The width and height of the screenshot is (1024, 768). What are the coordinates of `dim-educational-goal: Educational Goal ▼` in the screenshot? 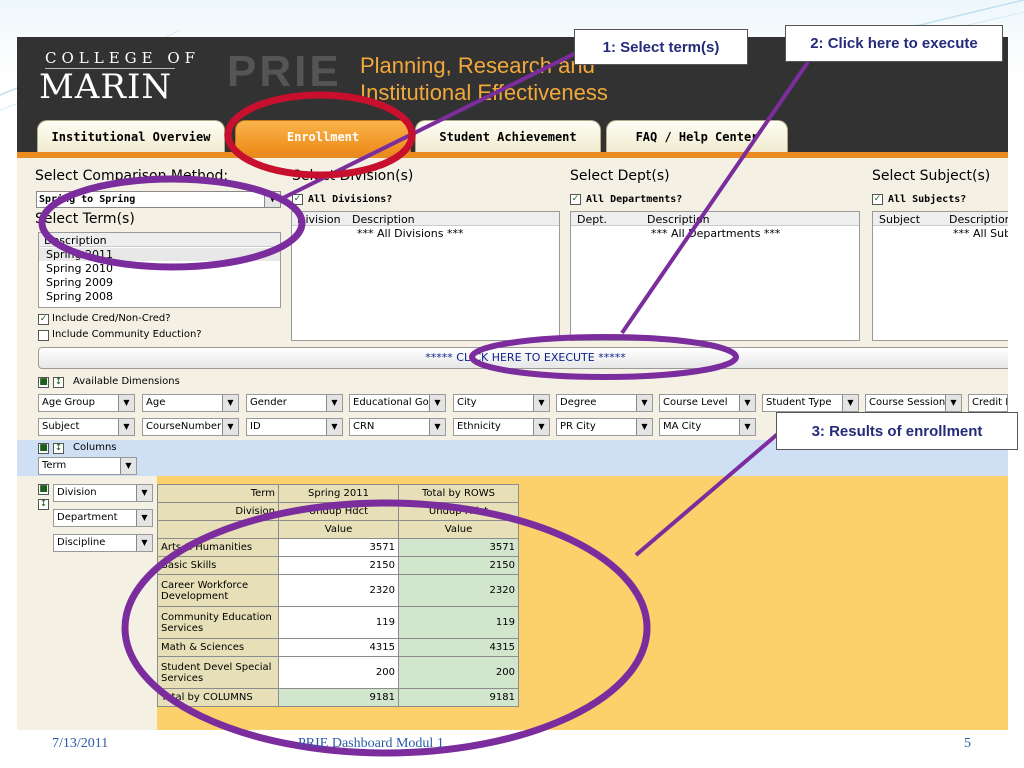 It's located at (397, 403).